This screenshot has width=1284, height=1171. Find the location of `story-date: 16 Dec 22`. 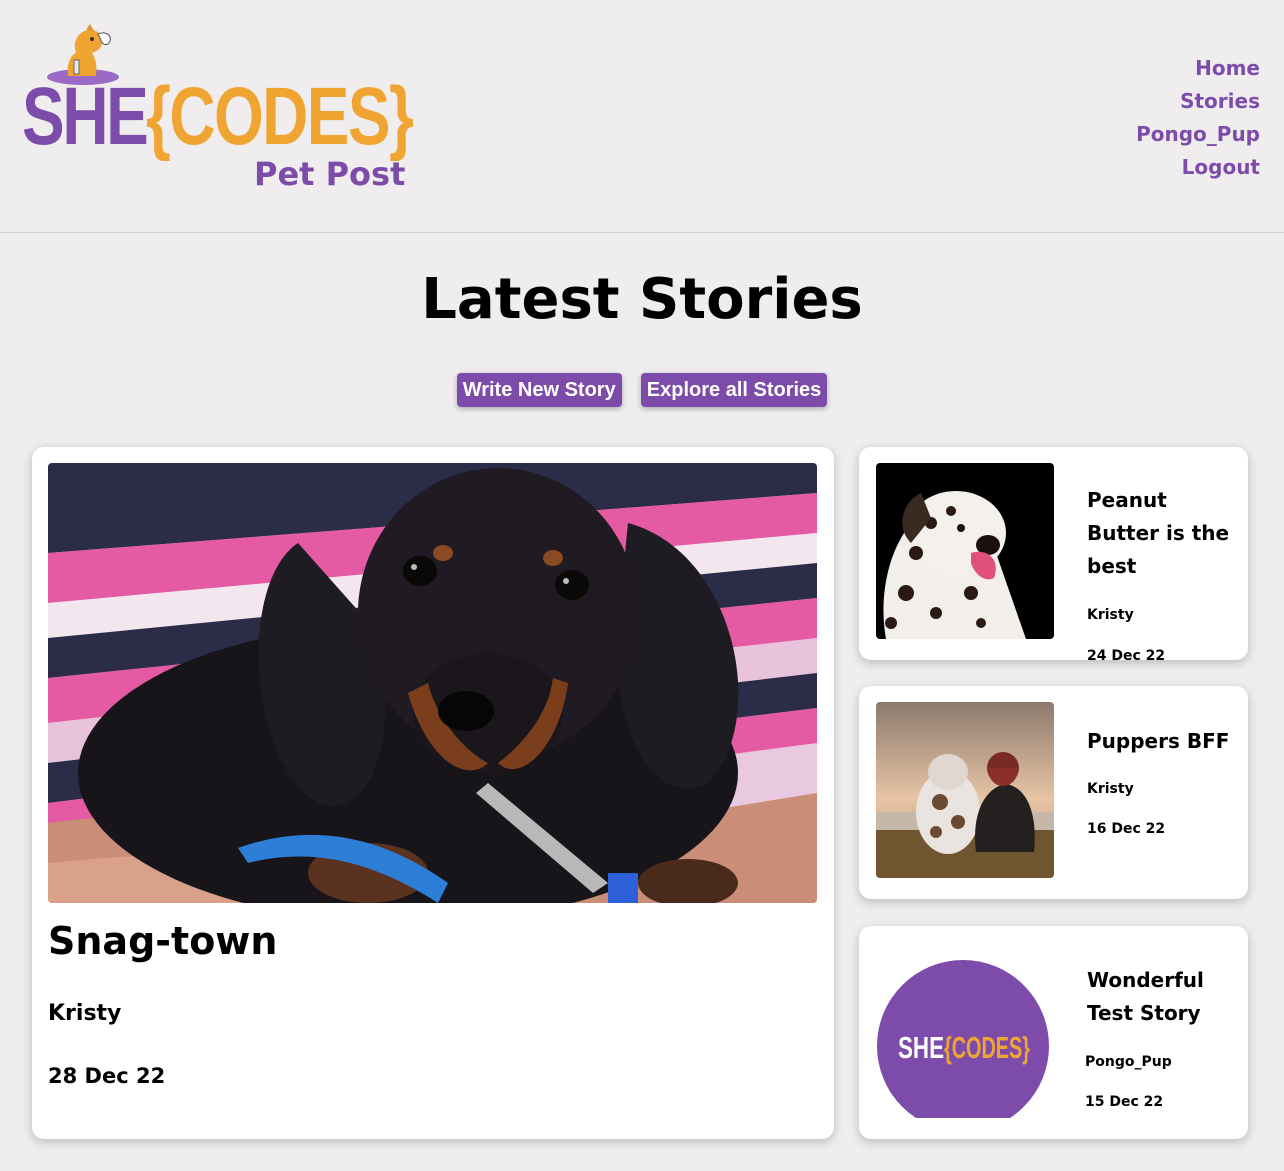

story-date: 16 Dec 22 is located at coordinates (1126, 829).